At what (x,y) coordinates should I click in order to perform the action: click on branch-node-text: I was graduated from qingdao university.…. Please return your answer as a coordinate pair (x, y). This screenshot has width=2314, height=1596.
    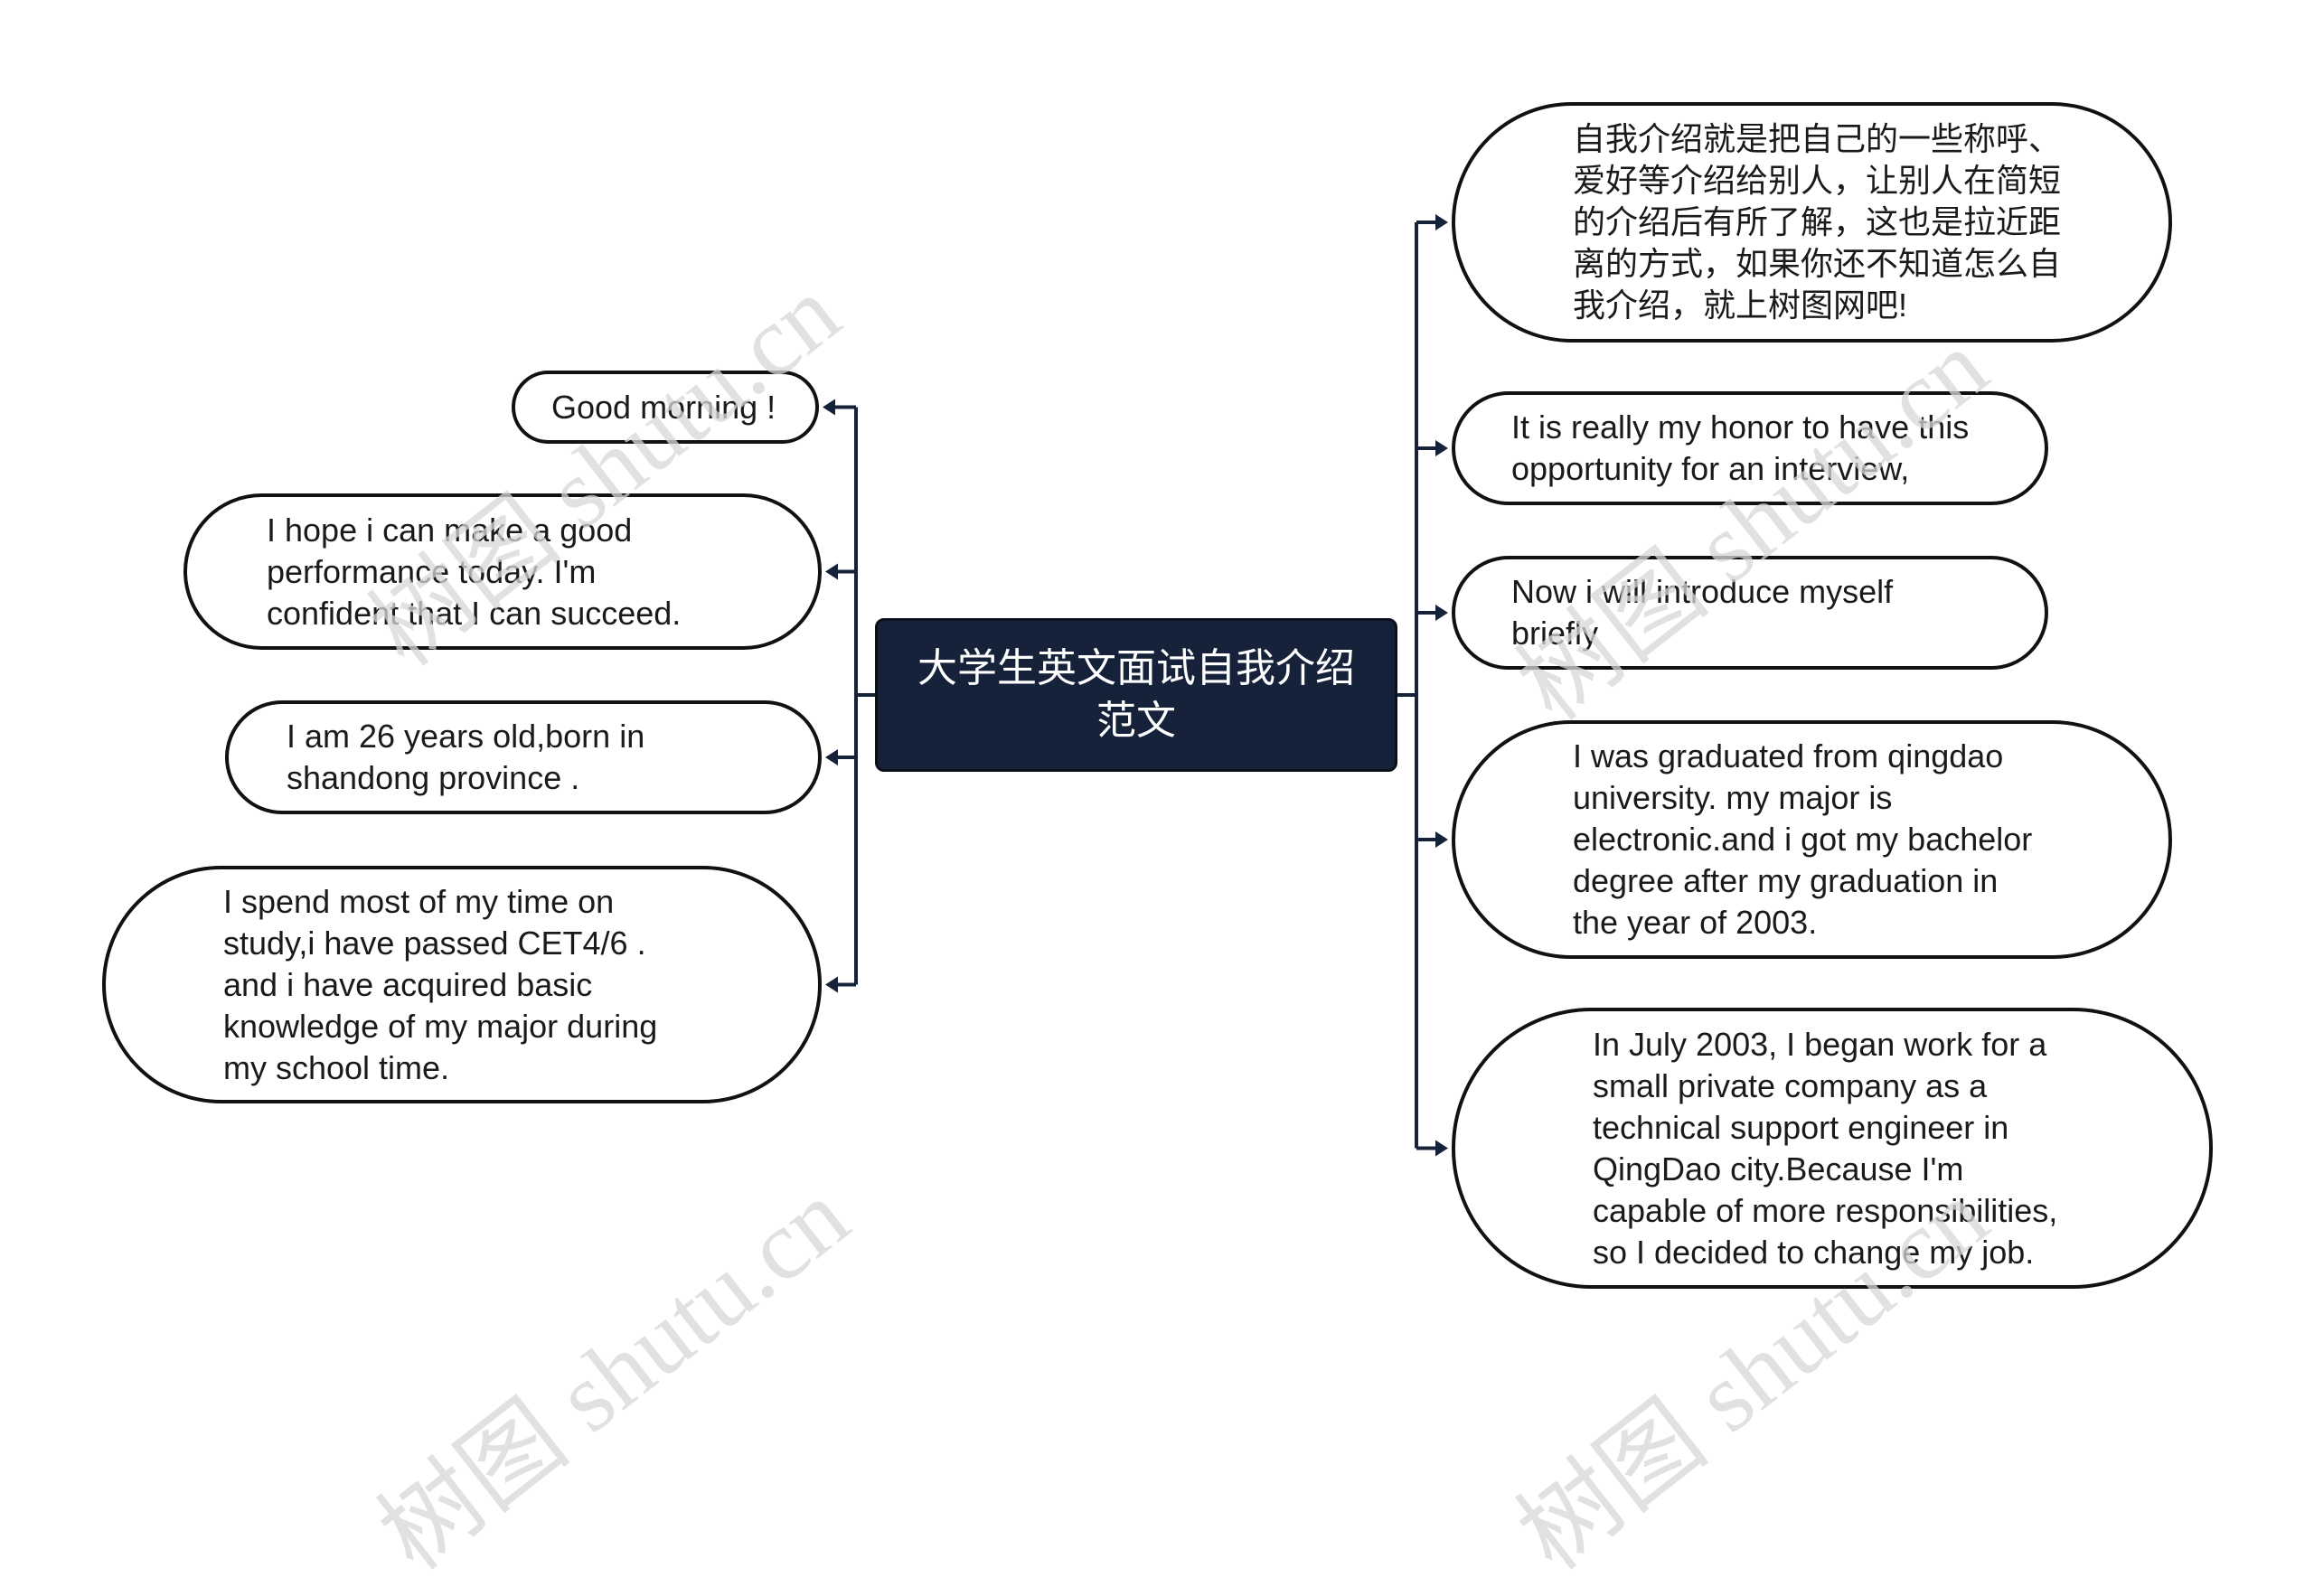
    Looking at the image, I should click on (1803, 839).